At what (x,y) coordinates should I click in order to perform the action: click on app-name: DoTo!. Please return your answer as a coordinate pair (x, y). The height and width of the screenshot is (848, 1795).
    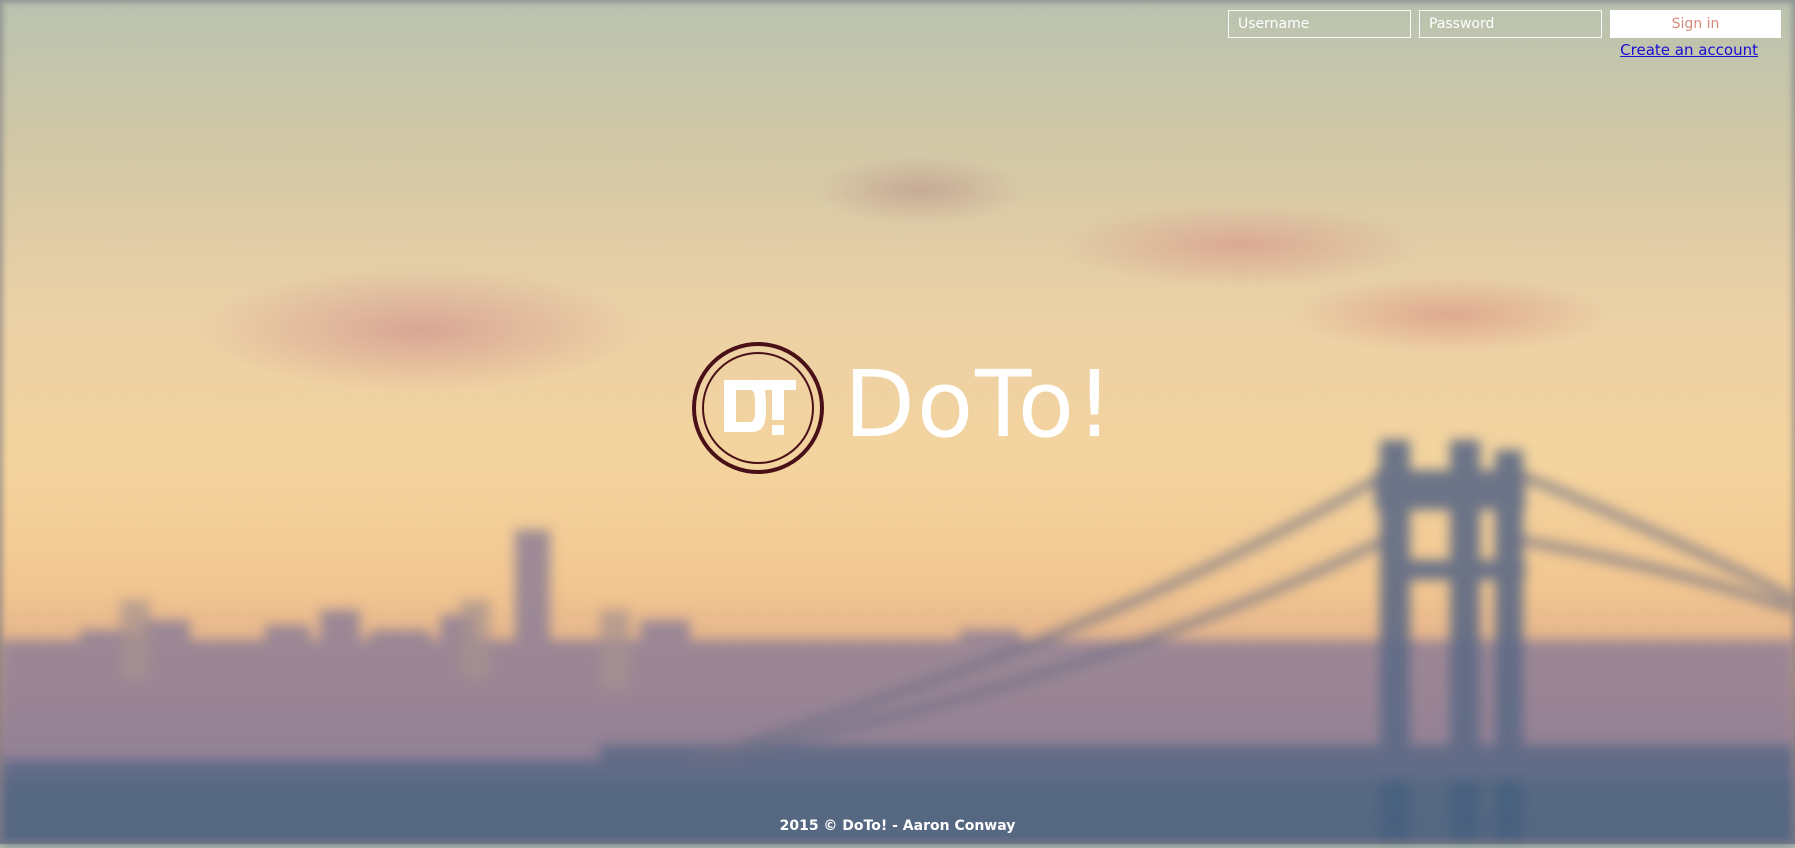
    Looking at the image, I should click on (979, 404).